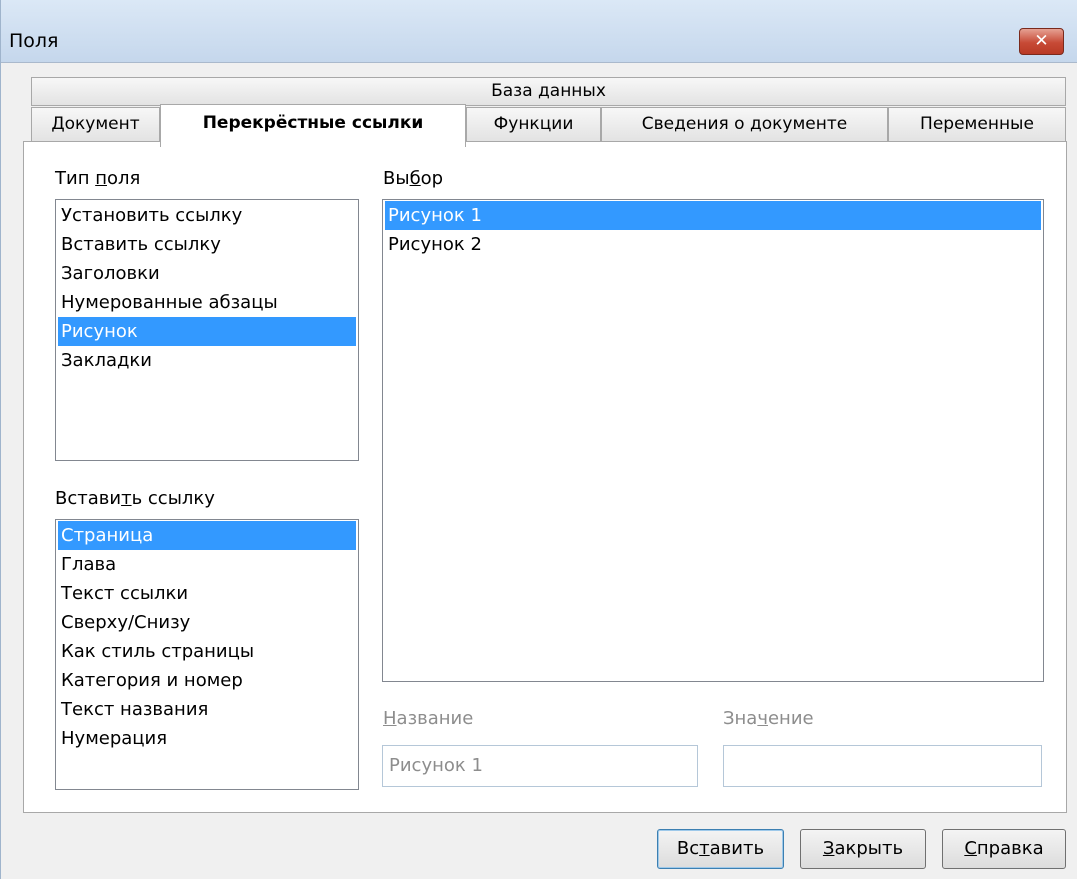 This screenshot has width=1077, height=879. Describe the element at coordinates (207, 593) in the screenshot. I see `list-item: Текст ссылки` at that location.